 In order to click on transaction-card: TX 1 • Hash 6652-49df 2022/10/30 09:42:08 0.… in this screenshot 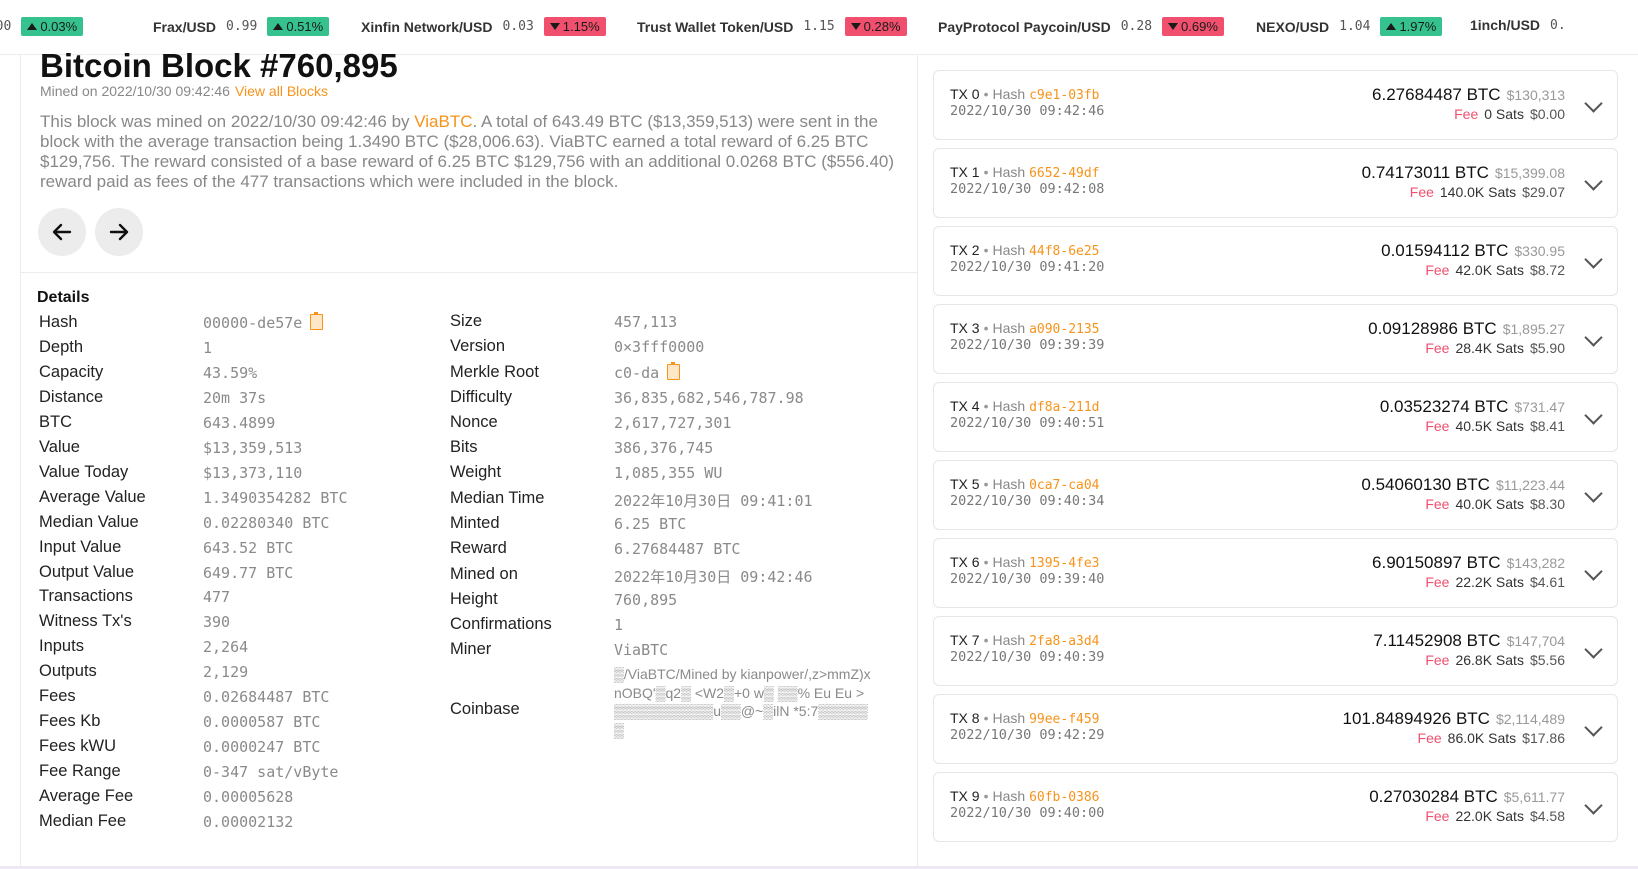, I will do `click(1275, 183)`.